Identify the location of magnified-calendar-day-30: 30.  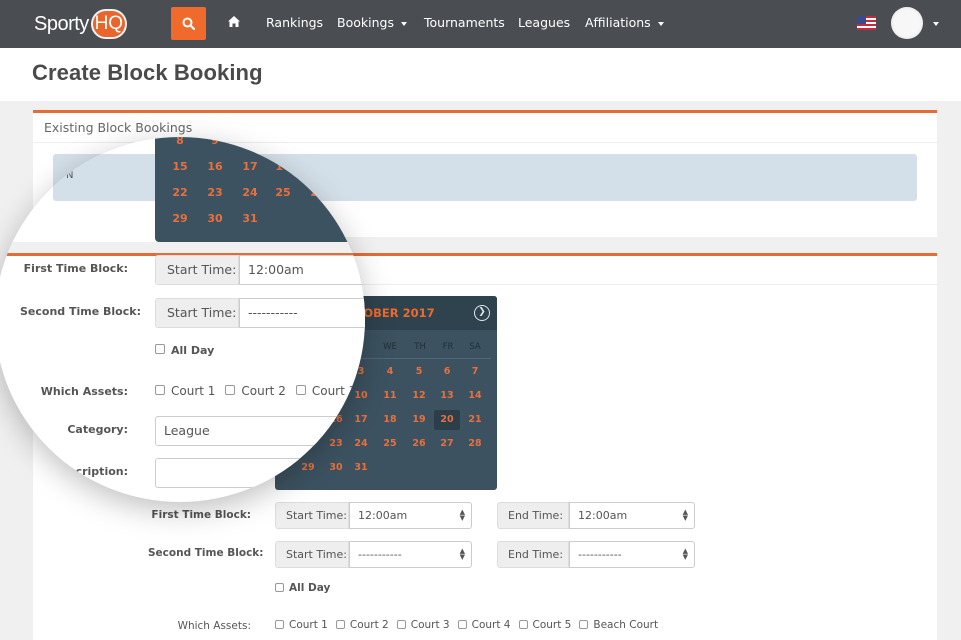
(215, 218).